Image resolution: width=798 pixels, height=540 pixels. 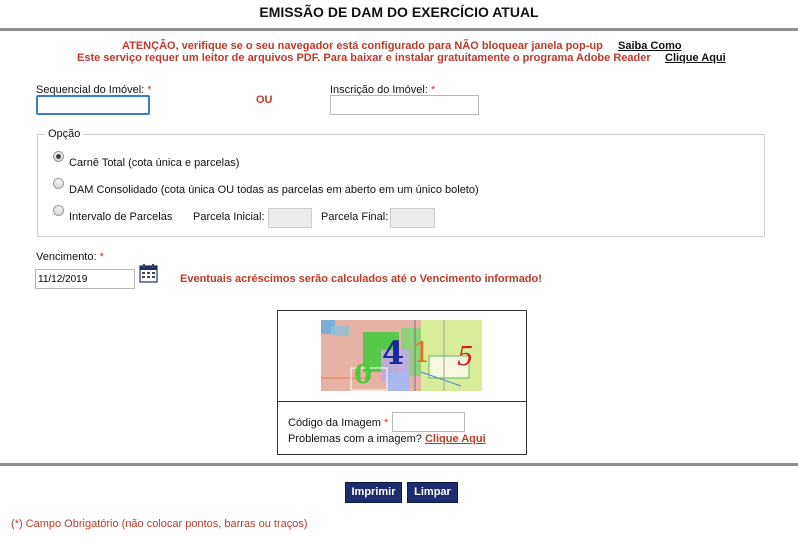 I want to click on captcha-image: 0 4 1 5, so click(x=401, y=355).